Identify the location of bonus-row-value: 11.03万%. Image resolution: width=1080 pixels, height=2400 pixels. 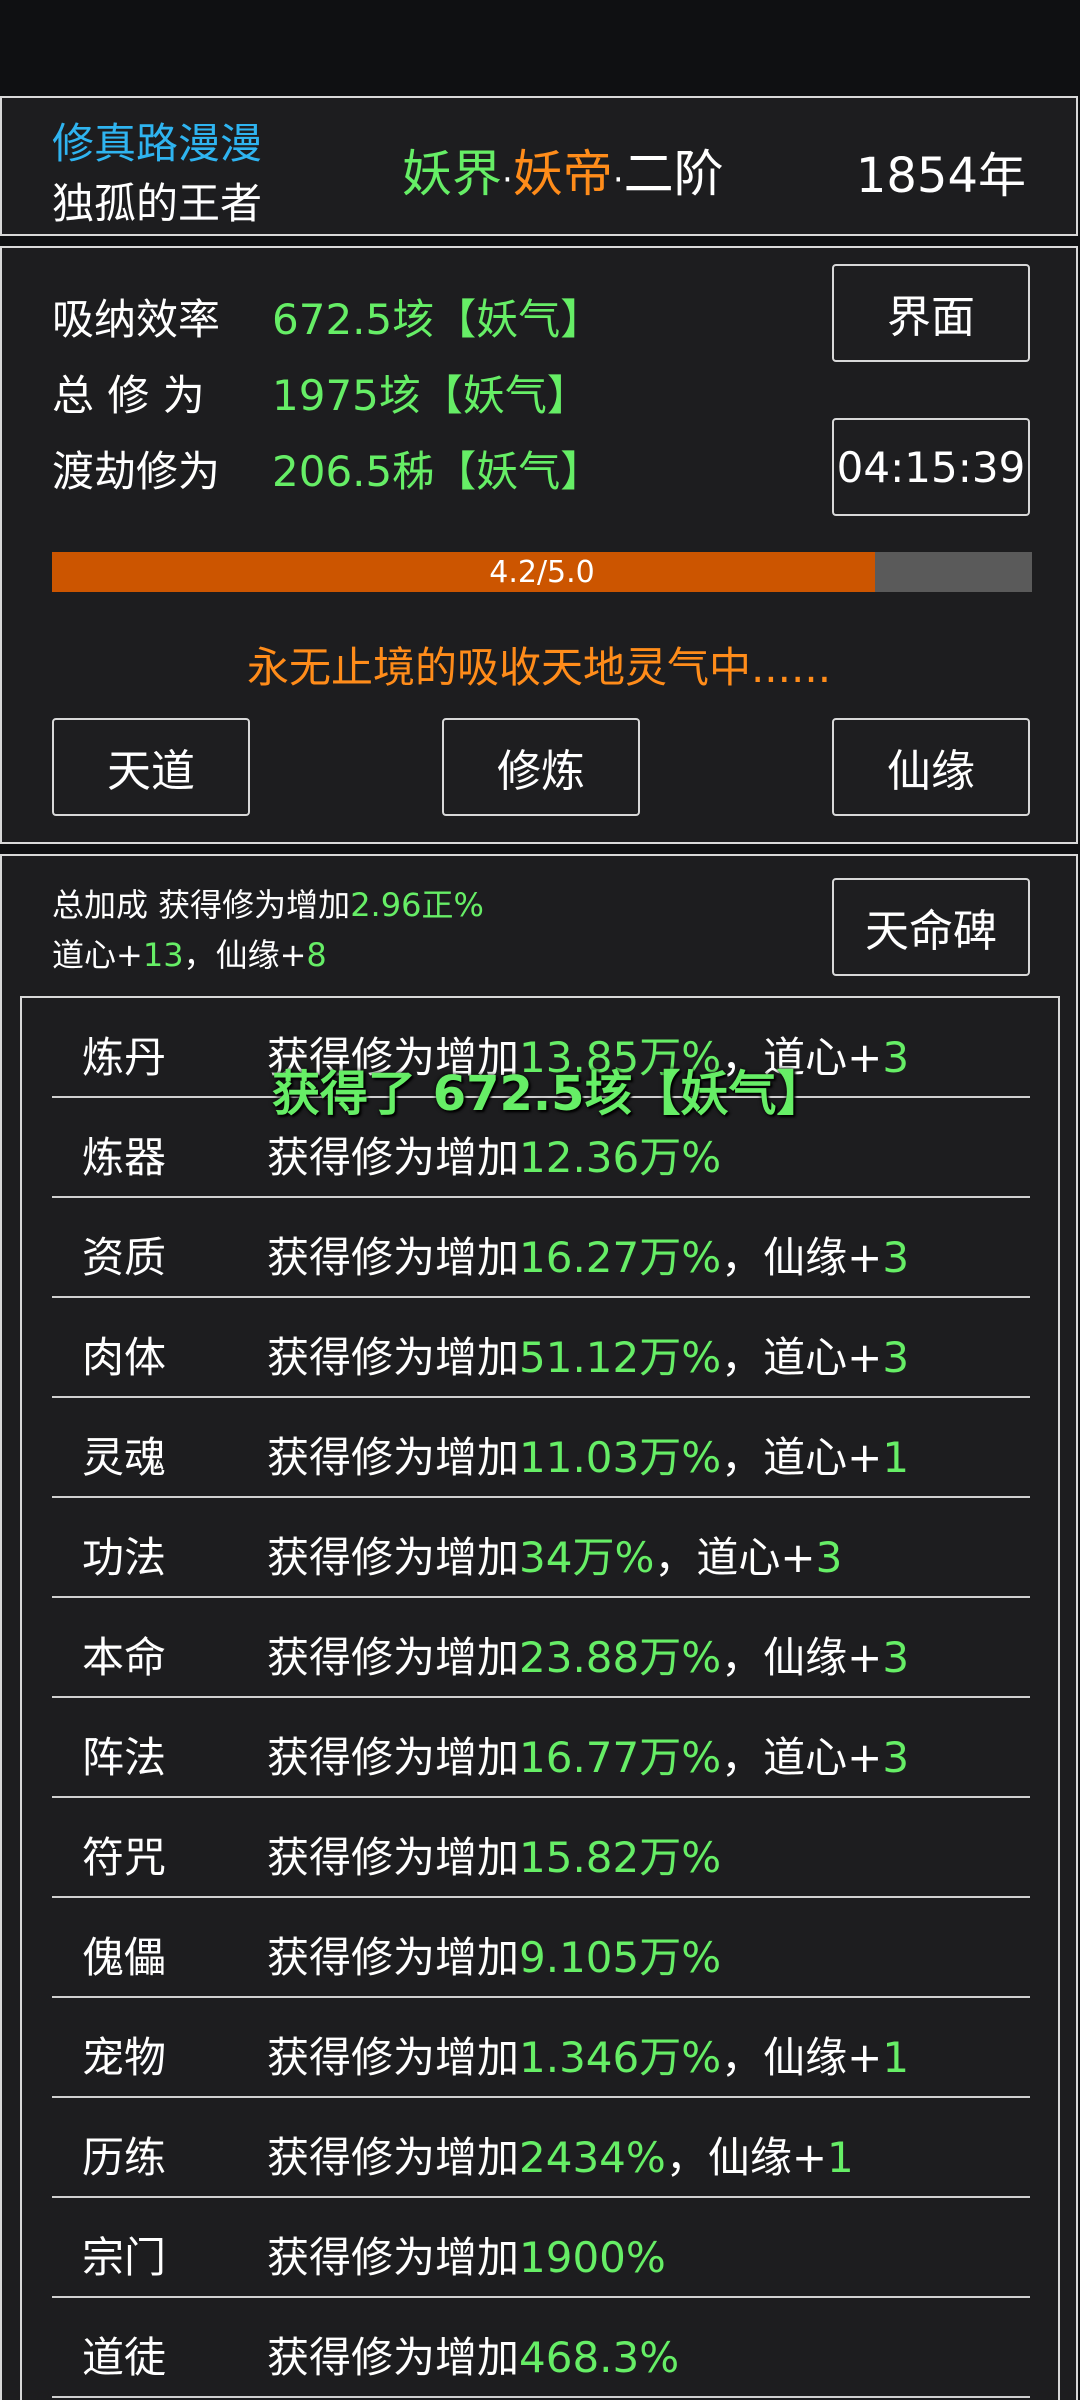
(620, 1457).